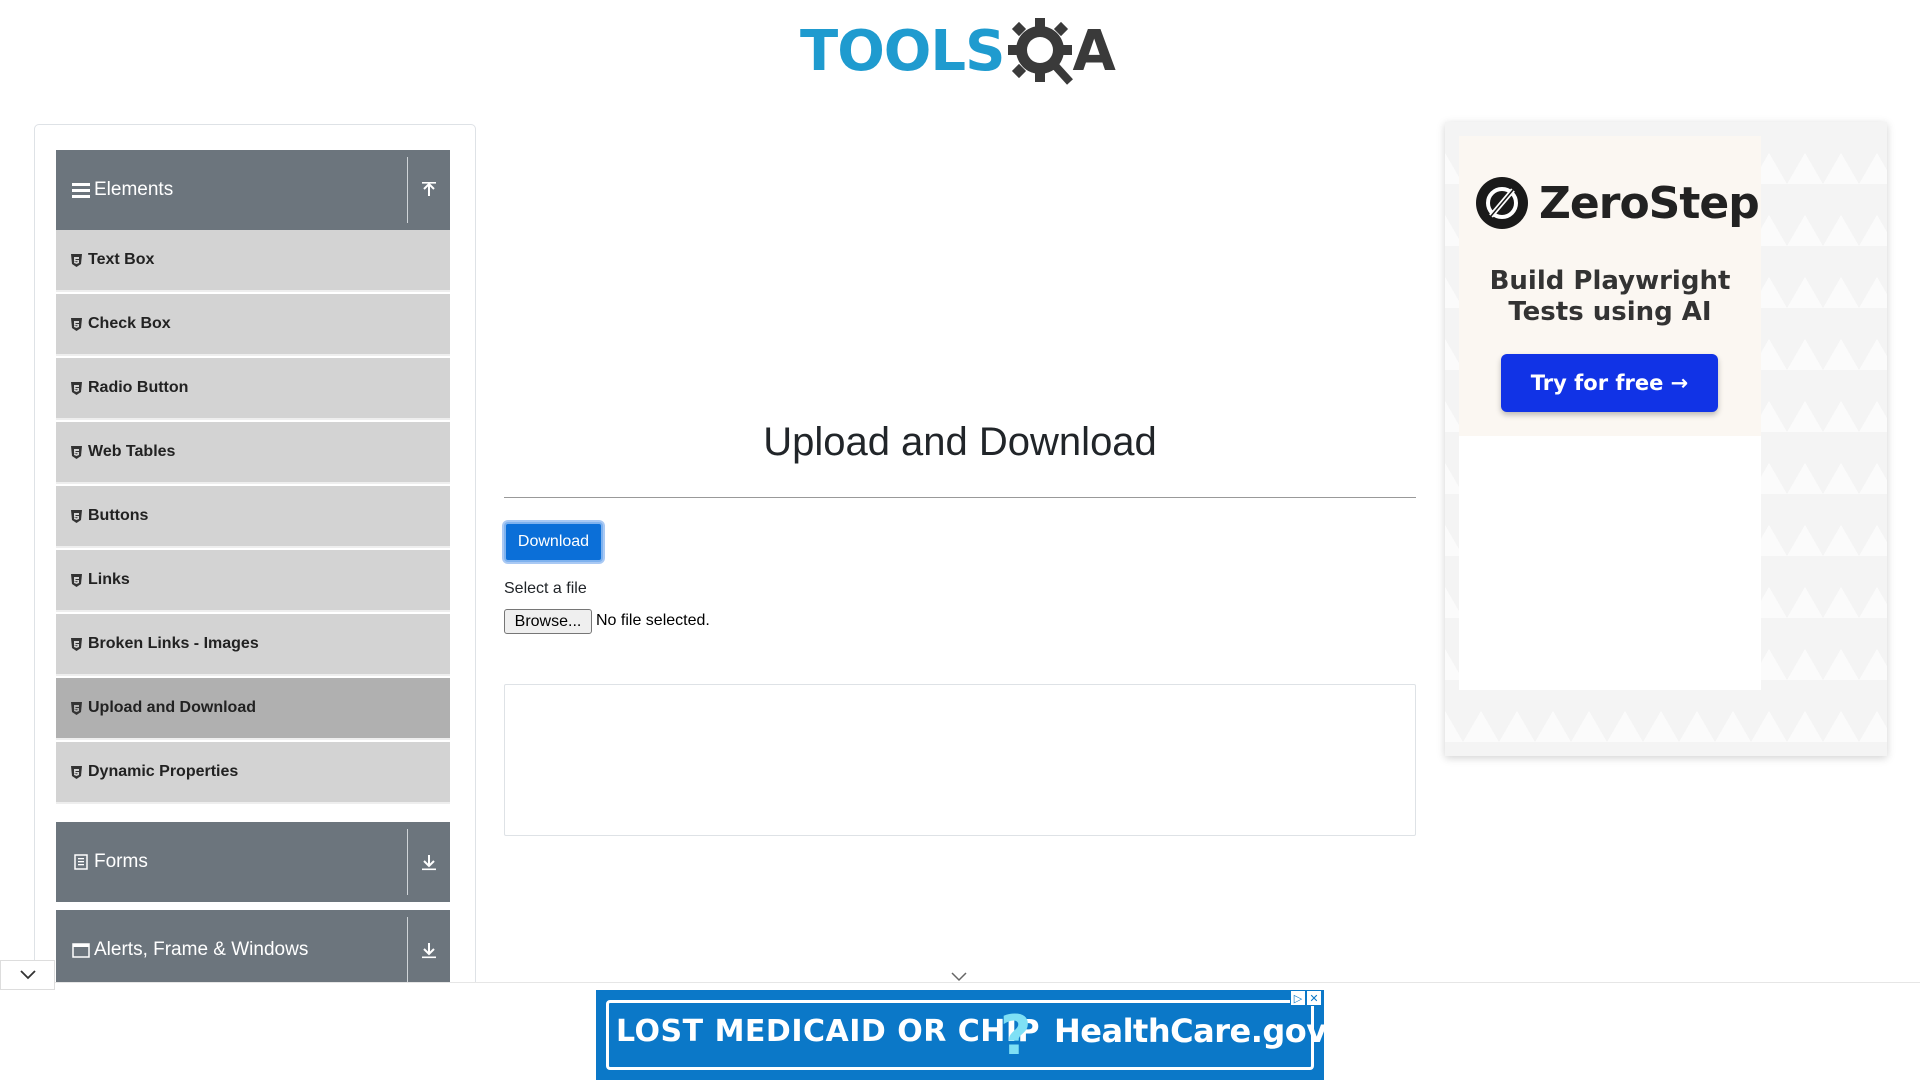 The image size is (1920, 1080). I want to click on sidebar-item-check-box: Check Box, so click(253, 325).